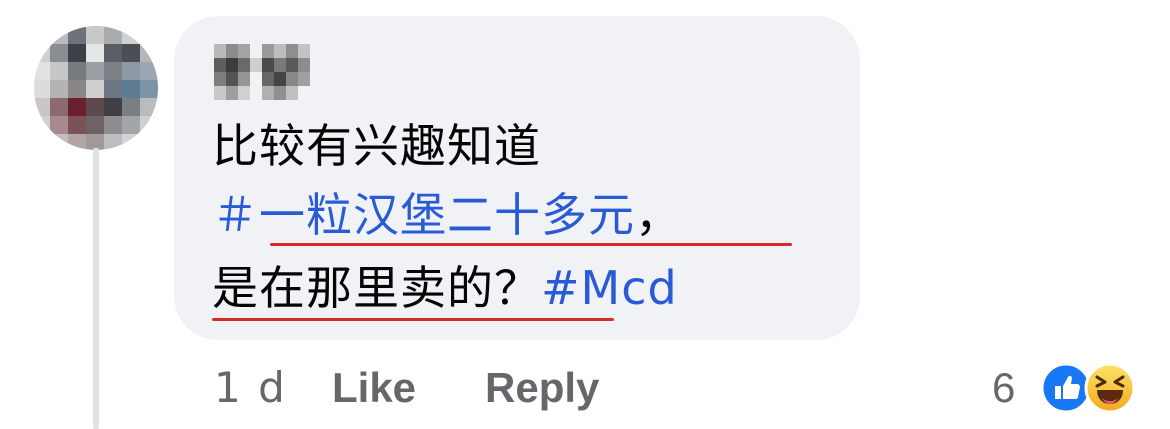  What do you see at coordinates (1003, 388) in the screenshot?
I see `reaction-count: 6` at bounding box center [1003, 388].